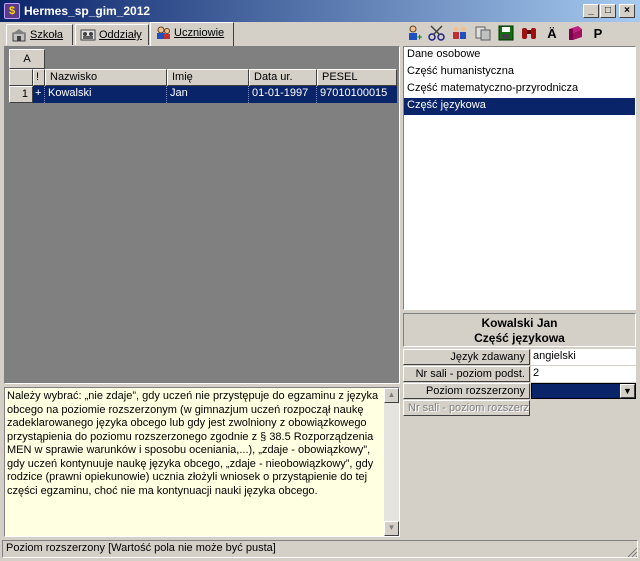 The height and width of the screenshot is (561, 640). I want to click on table-row: 1 + Kowalski Jan 01-01-1997 97010100015, so click(203, 94).